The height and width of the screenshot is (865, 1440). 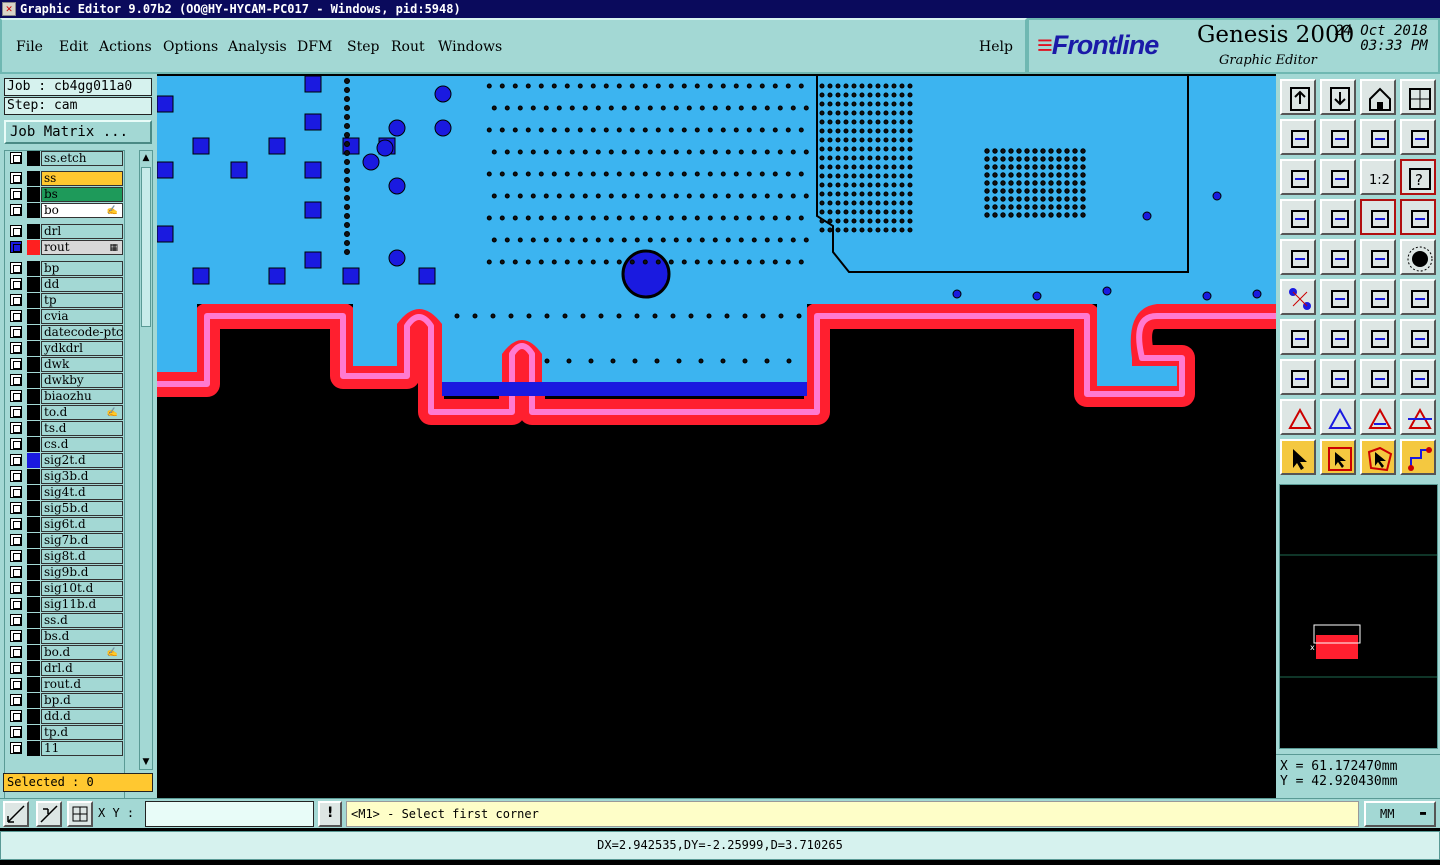 I want to click on layer-name: bo.d ✍, so click(x=82, y=652).